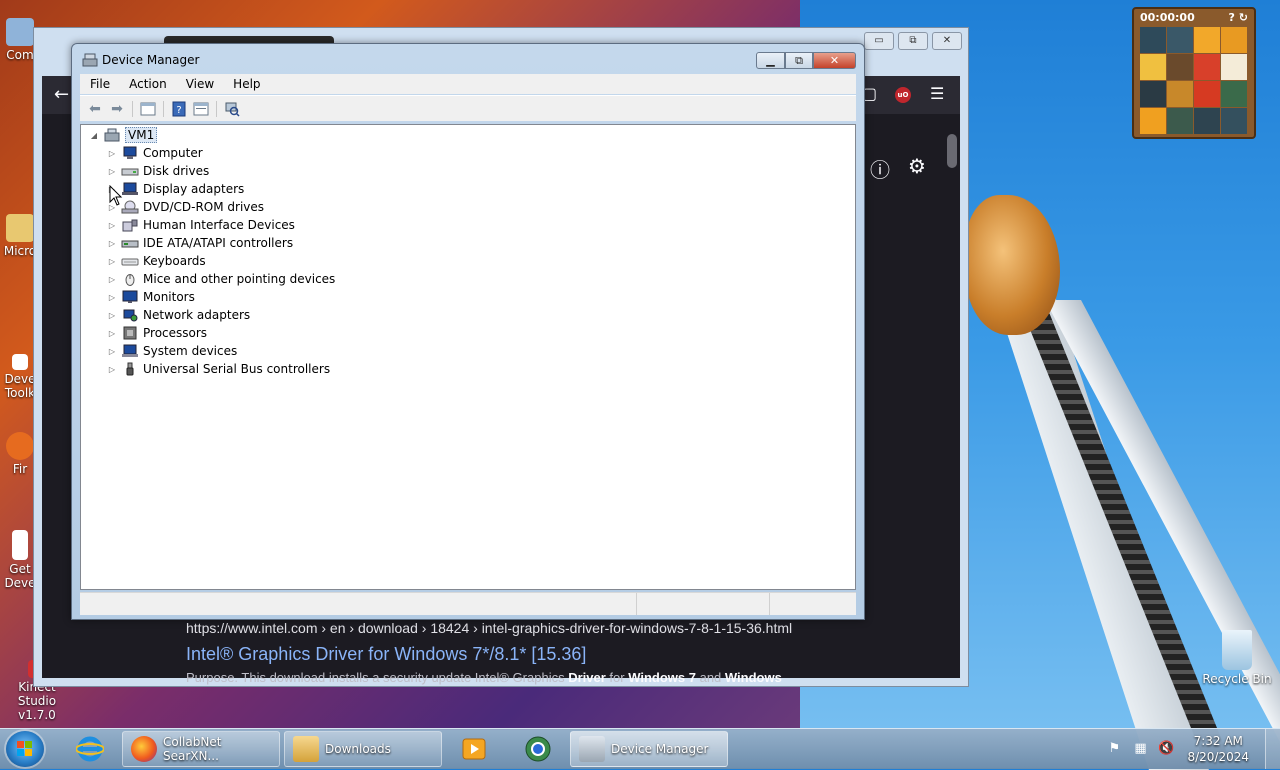  Describe the element at coordinates (20, 228) in the screenshot. I see `folder-icon` at that location.